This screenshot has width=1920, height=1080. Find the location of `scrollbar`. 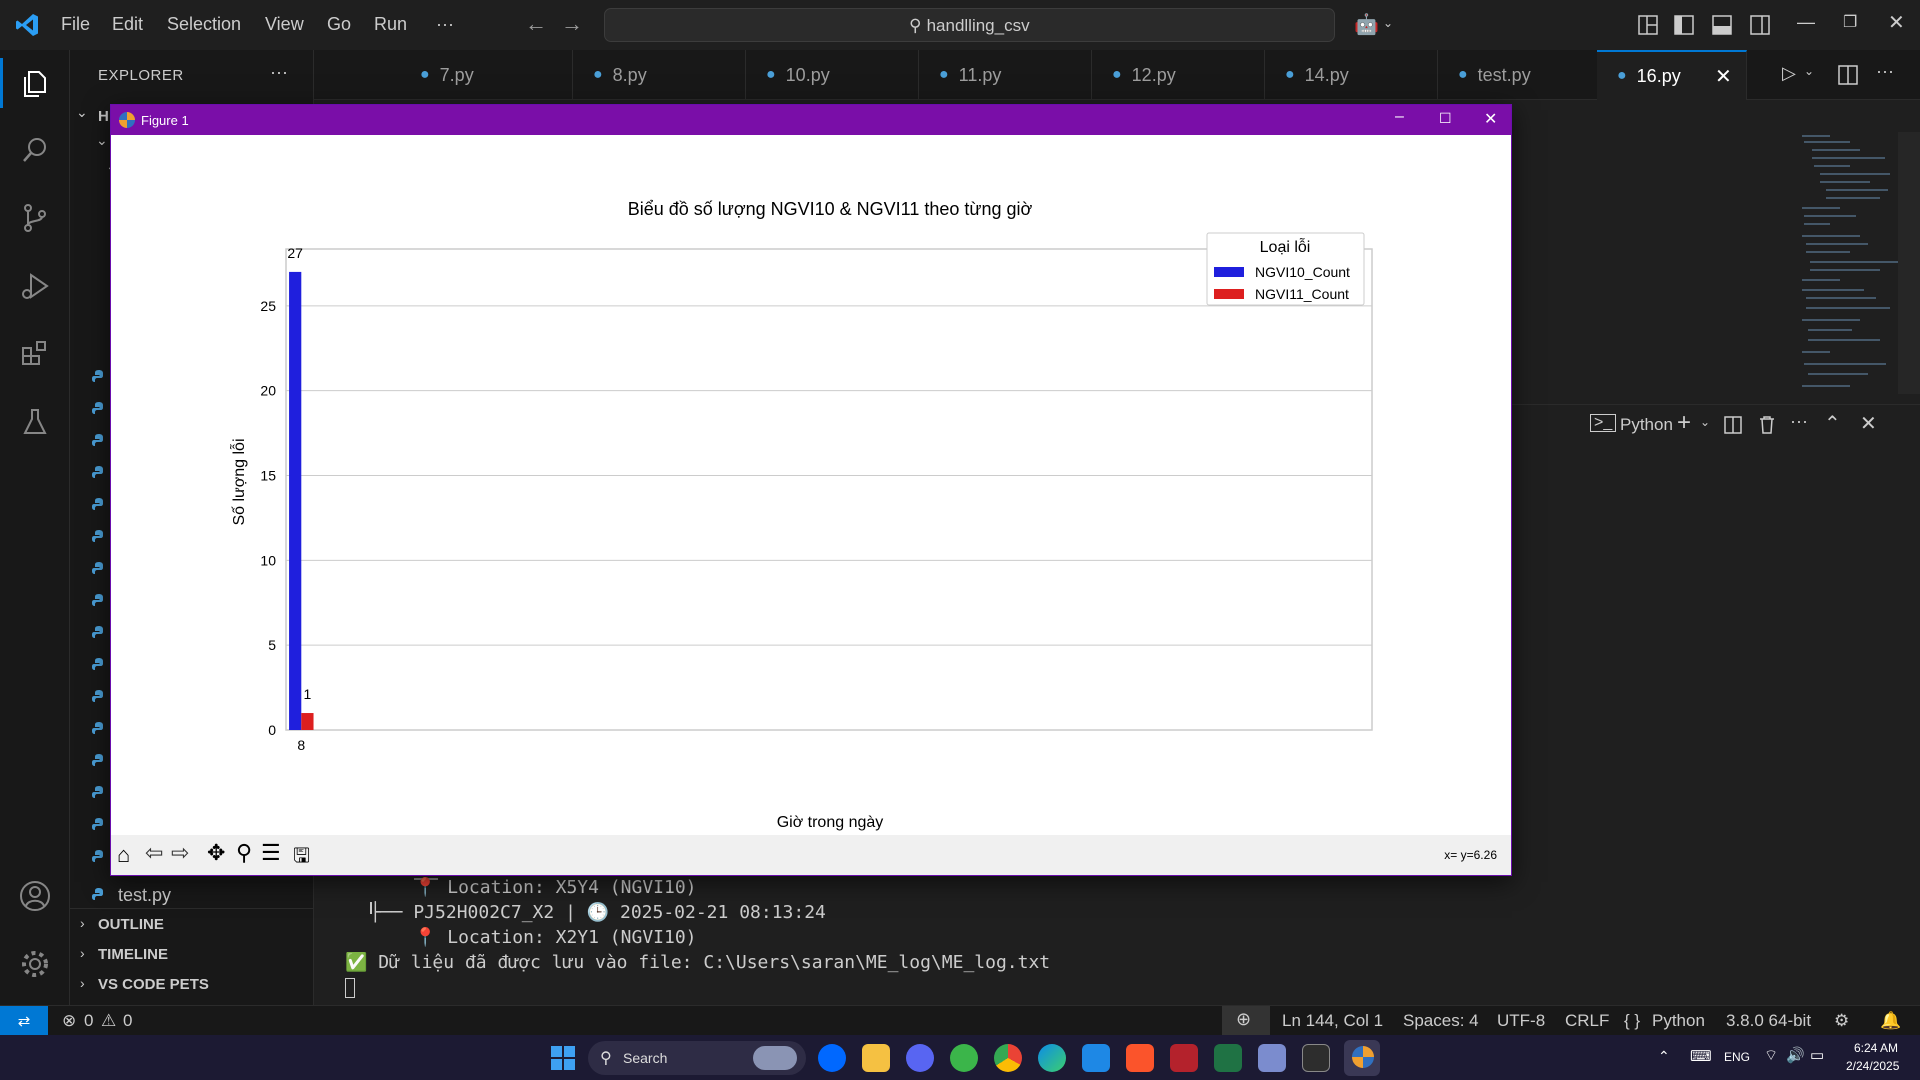

scrollbar is located at coordinates (1909, 263).